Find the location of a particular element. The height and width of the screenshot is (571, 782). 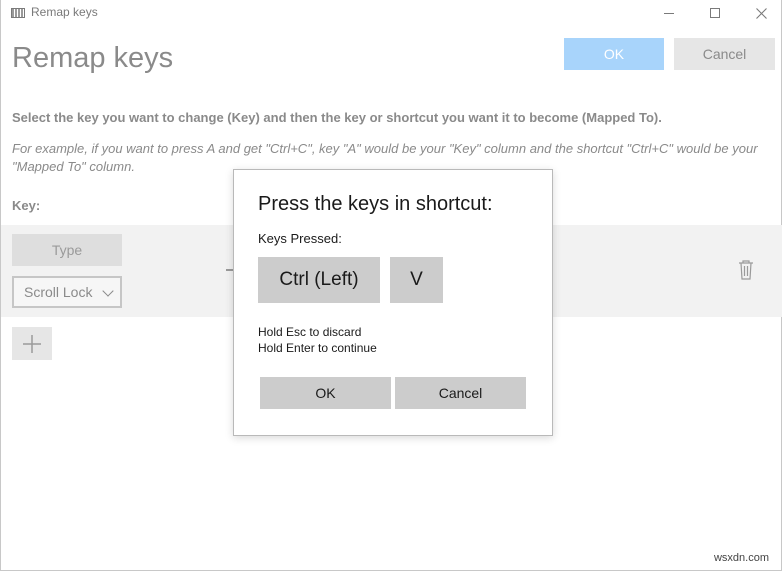

cancel-button: Cancel is located at coordinates (724, 54).